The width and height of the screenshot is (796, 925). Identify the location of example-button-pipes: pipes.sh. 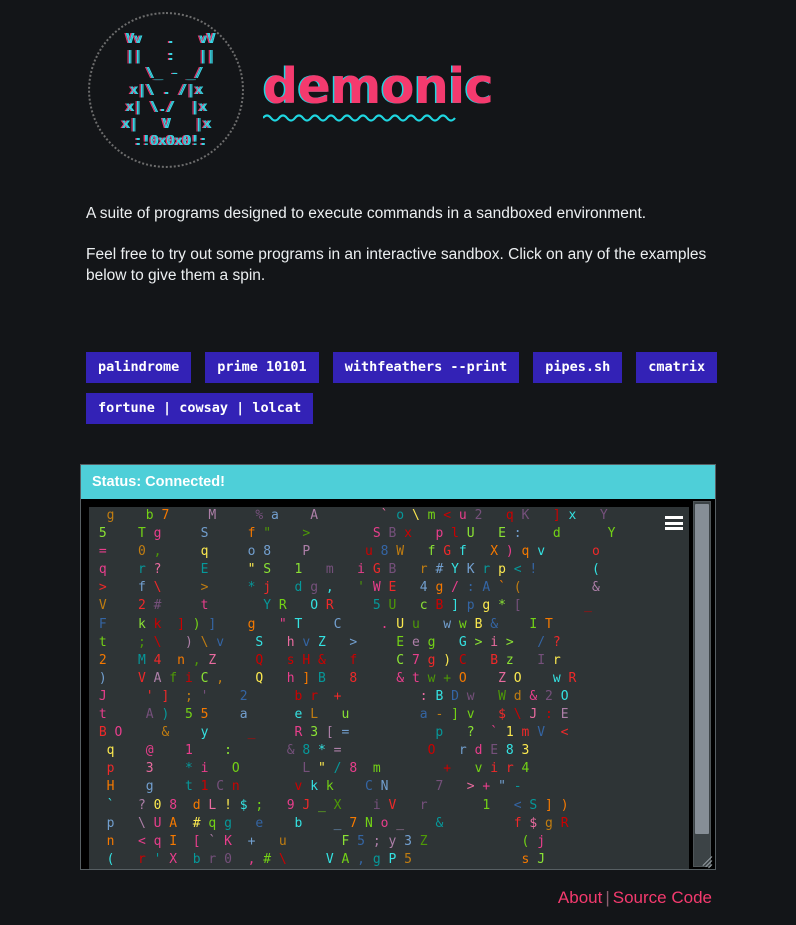
(578, 367).